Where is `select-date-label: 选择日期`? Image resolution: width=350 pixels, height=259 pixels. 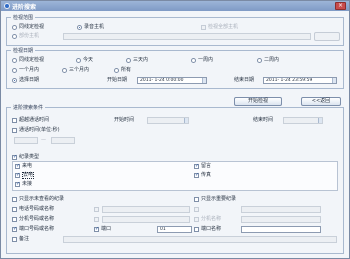
select-date-label: 选择日期 is located at coordinates (29, 80).